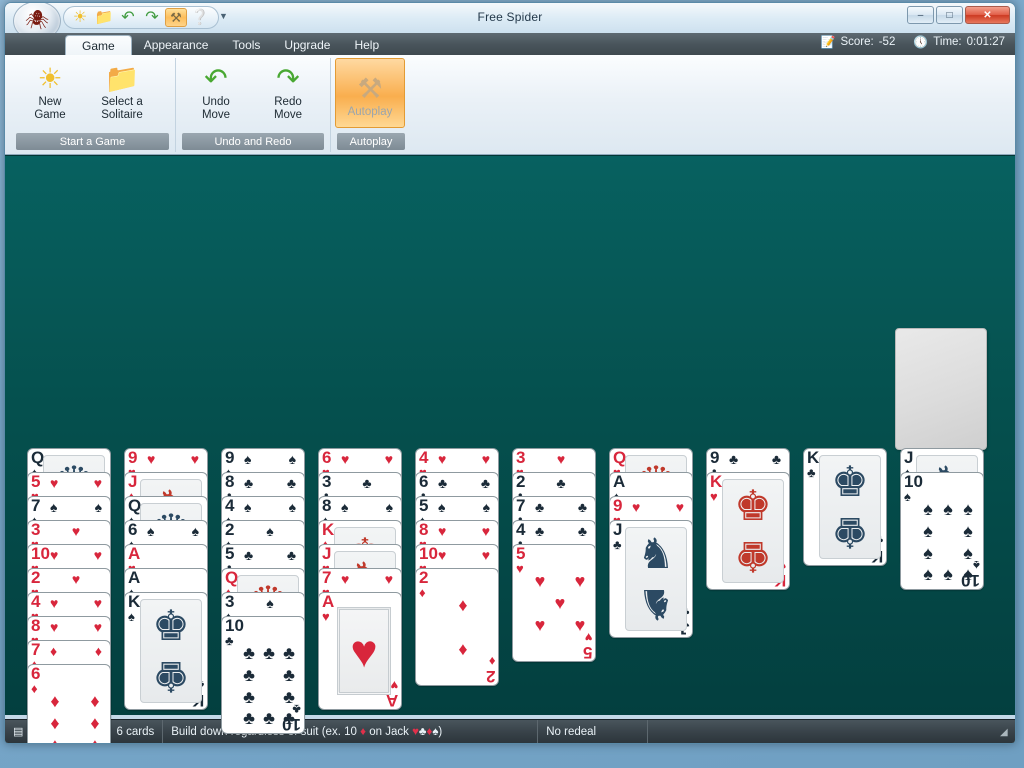  What do you see at coordinates (370, 88) in the screenshot?
I see `autoplay-wand-icon: ⚒` at bounding box center [370, 88].